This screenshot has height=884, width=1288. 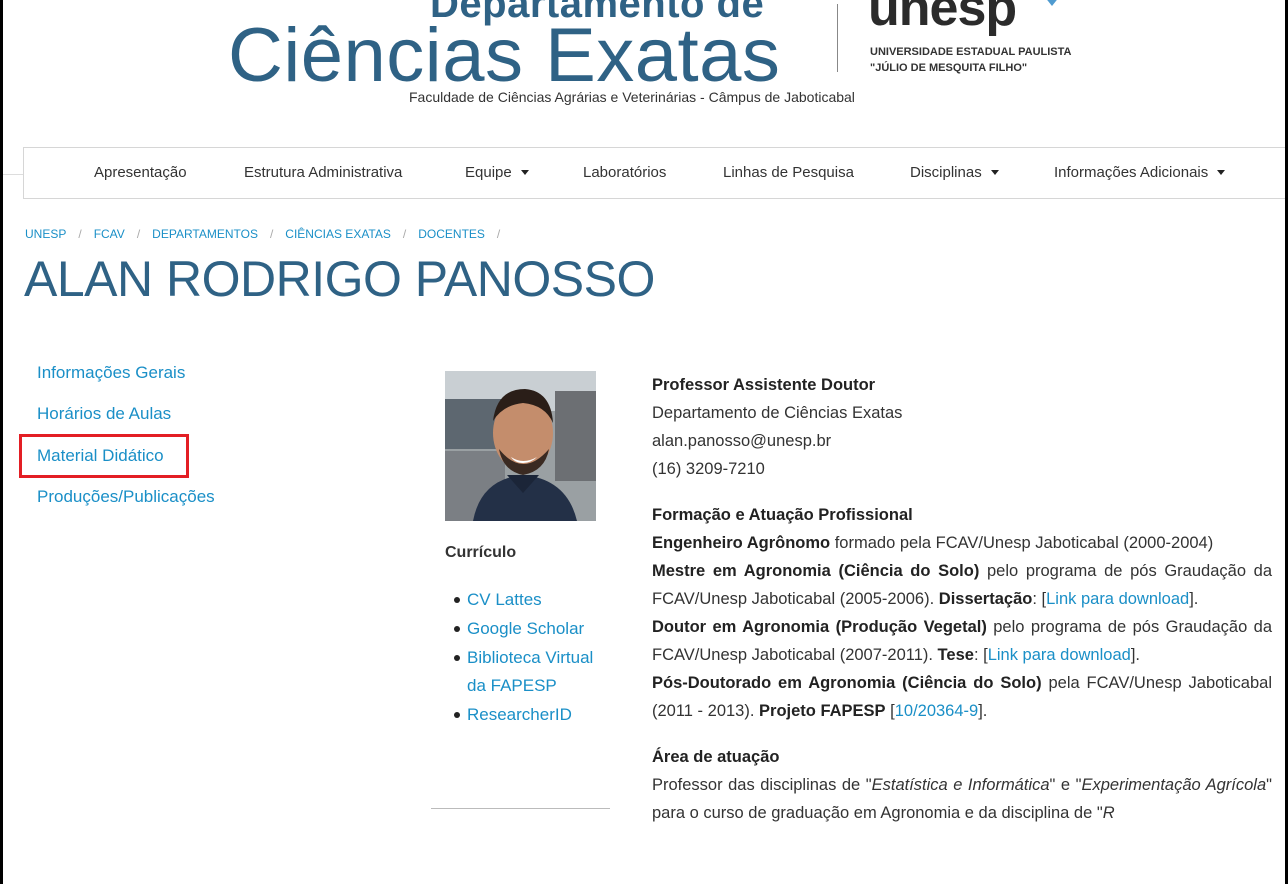 What do you see at coordinates (782, 515) in the screenshot?
I see `formacao-heading: Formação e Atuação Profissional` at bounding box center [782, 515].